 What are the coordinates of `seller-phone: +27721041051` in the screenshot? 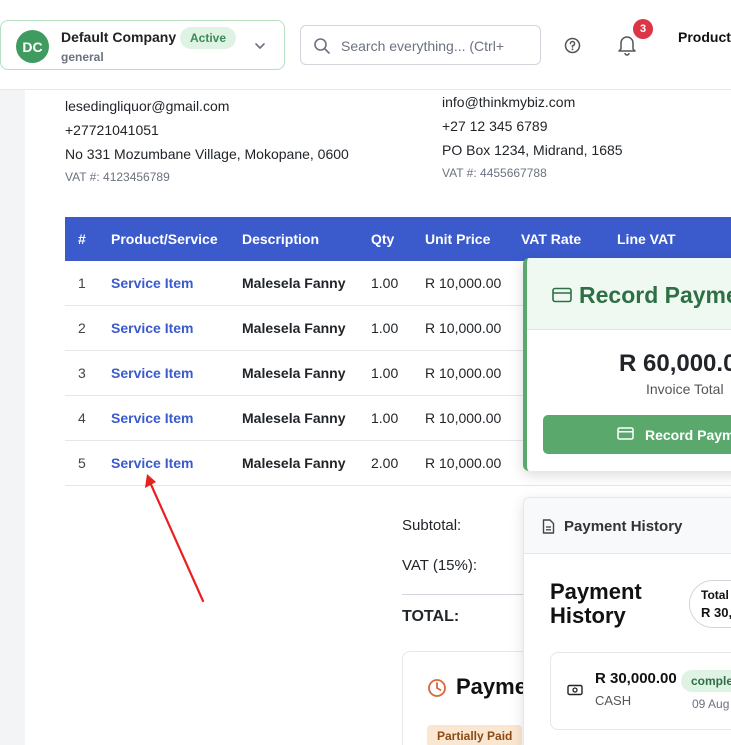 It's located at (112, 130).